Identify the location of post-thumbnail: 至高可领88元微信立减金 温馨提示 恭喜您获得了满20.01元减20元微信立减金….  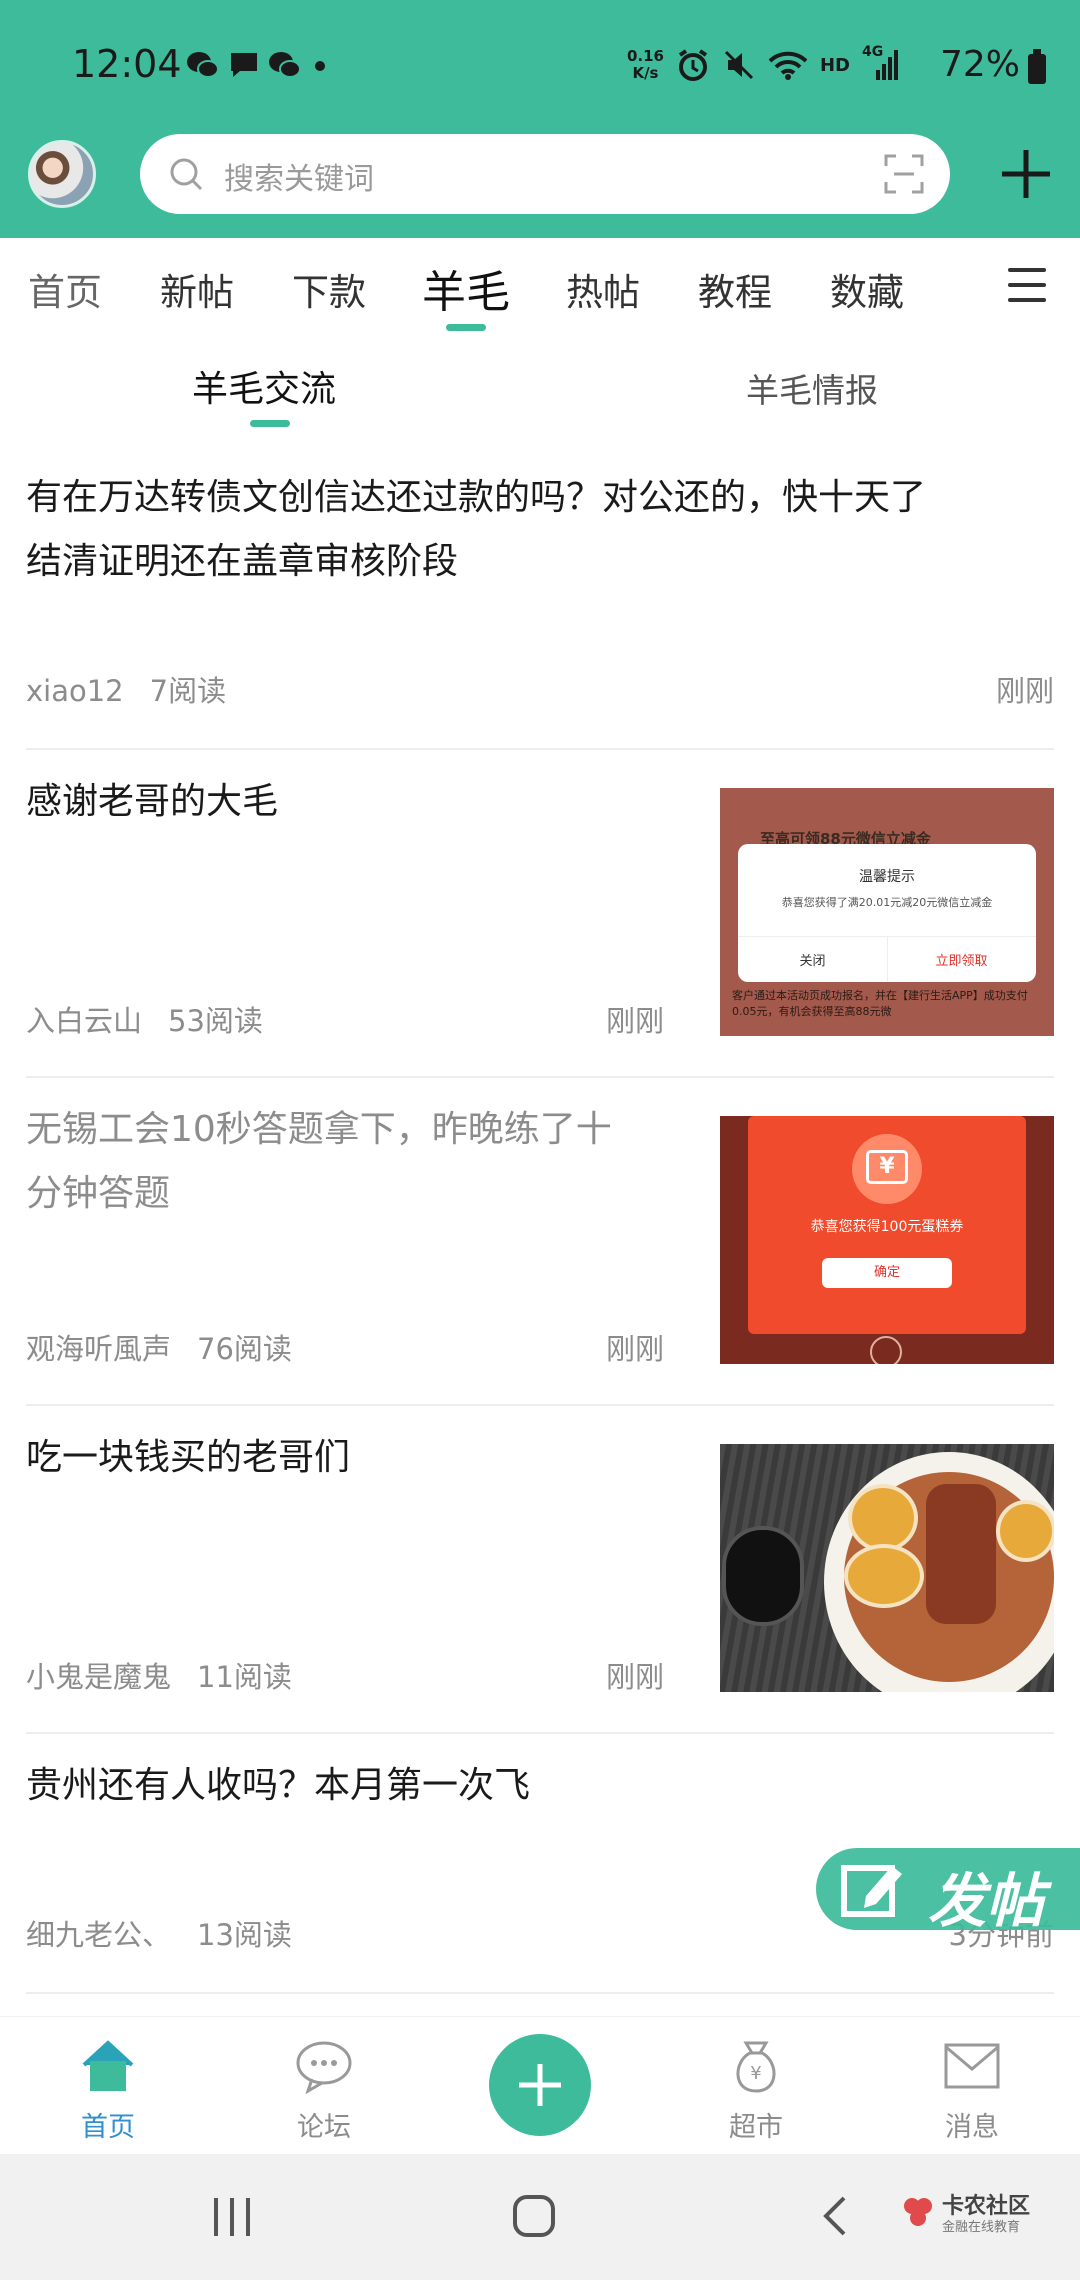
(887, 912).